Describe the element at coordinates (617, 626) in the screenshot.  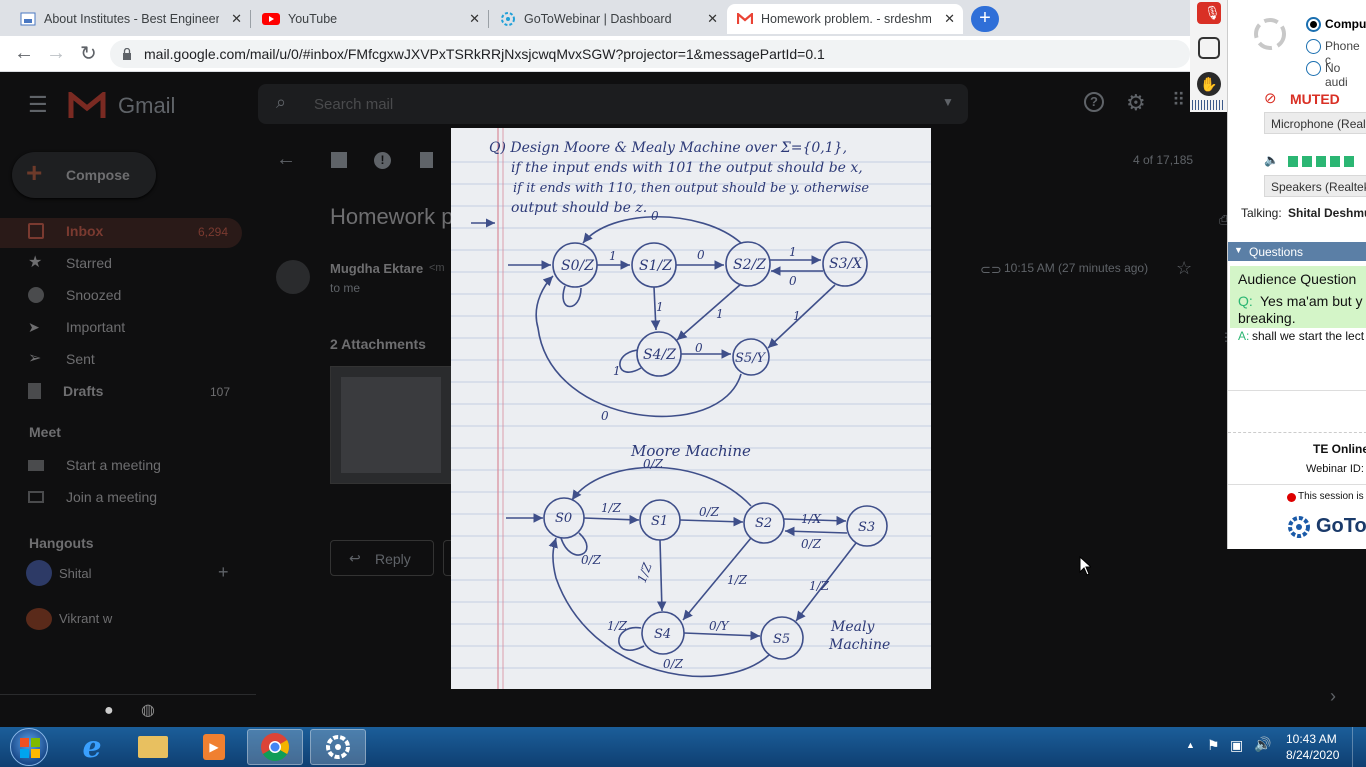
I see `mealy-edge-label: 1/Z` at that location.